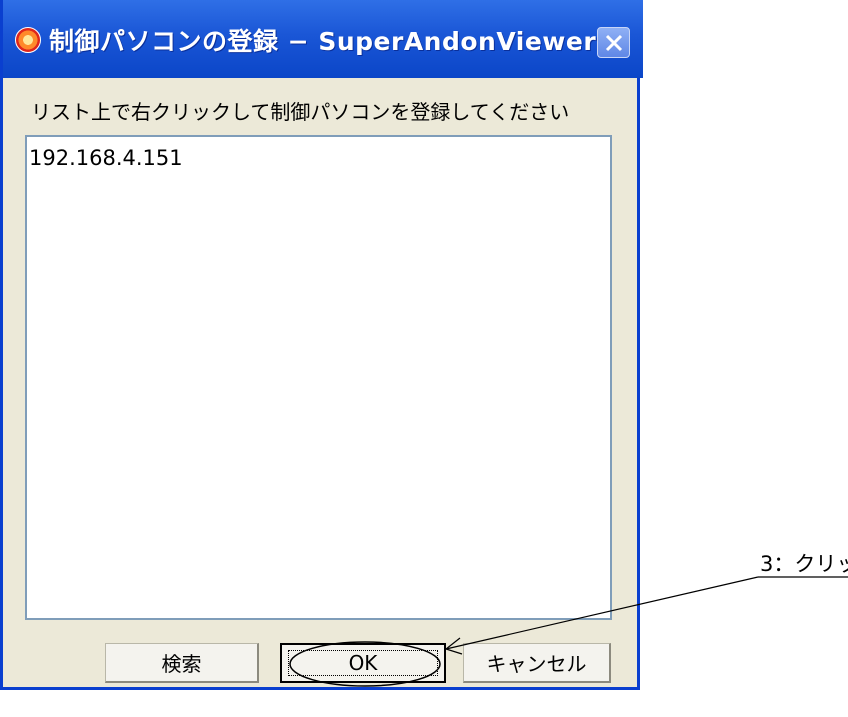 The height and width of the screenshot is (717, 848). Describe the element at coordinates (365, 664) in the screenshot. I see `highlight-ellipse` at that location.